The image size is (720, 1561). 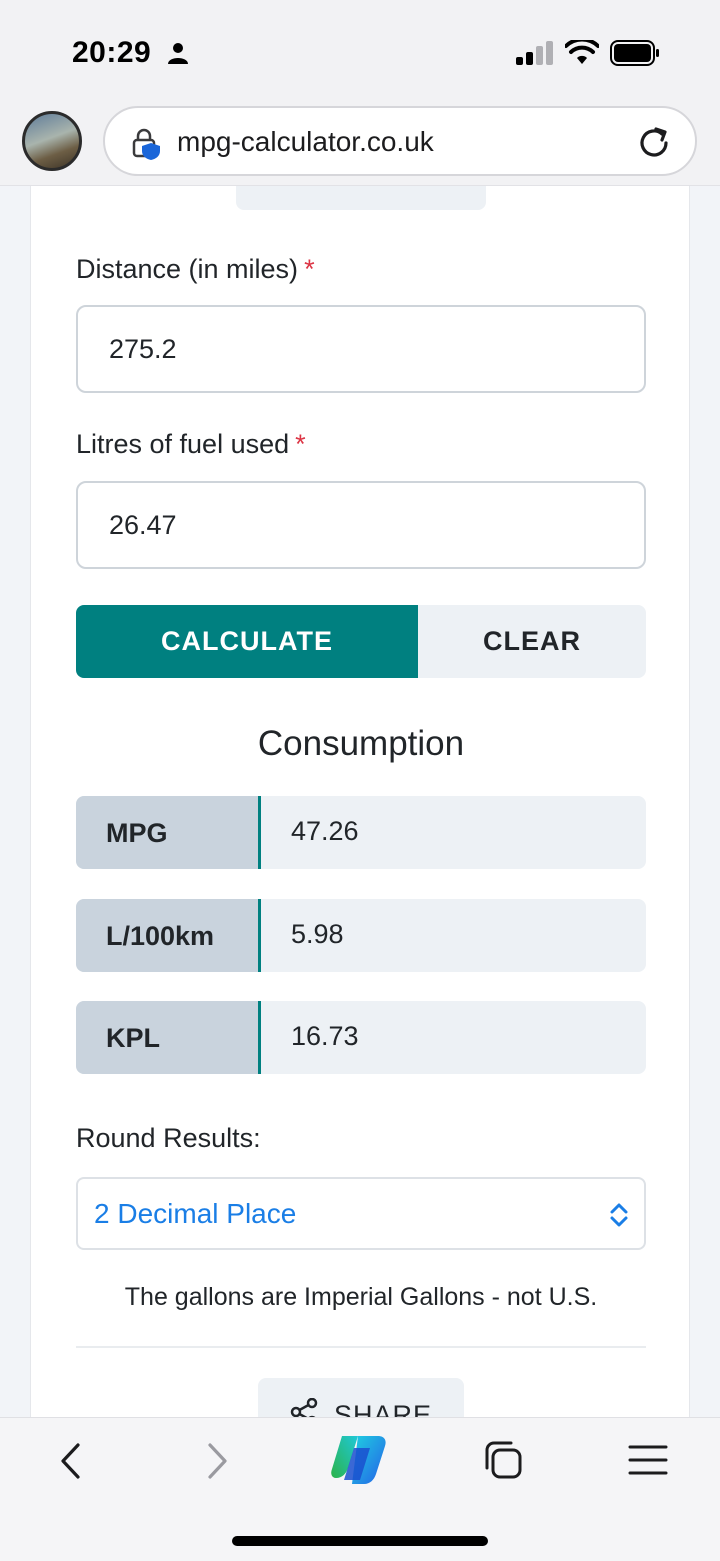 I want to click on status-time: 20:29, so click(x=112, y=52).